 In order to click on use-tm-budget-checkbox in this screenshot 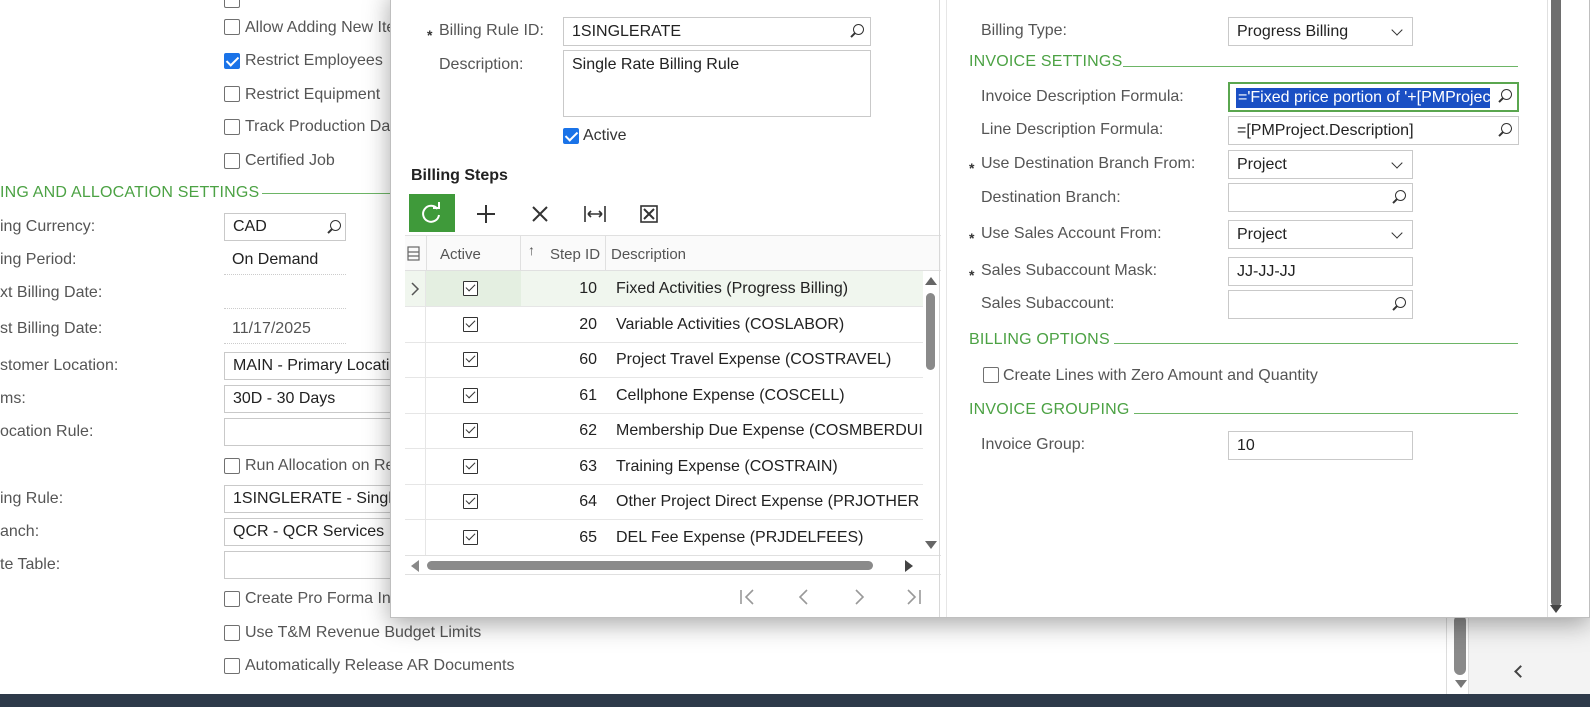, I will do `click(232, 633)`.